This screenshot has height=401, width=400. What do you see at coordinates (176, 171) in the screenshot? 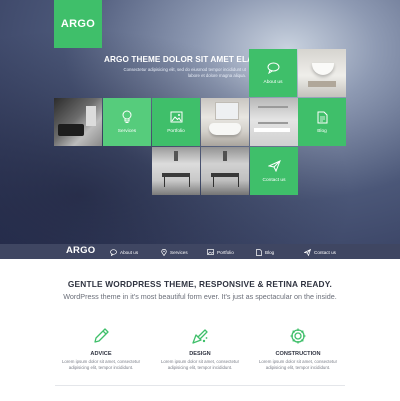
I see `photo-tile-dining` at bounding box center [176, 171].